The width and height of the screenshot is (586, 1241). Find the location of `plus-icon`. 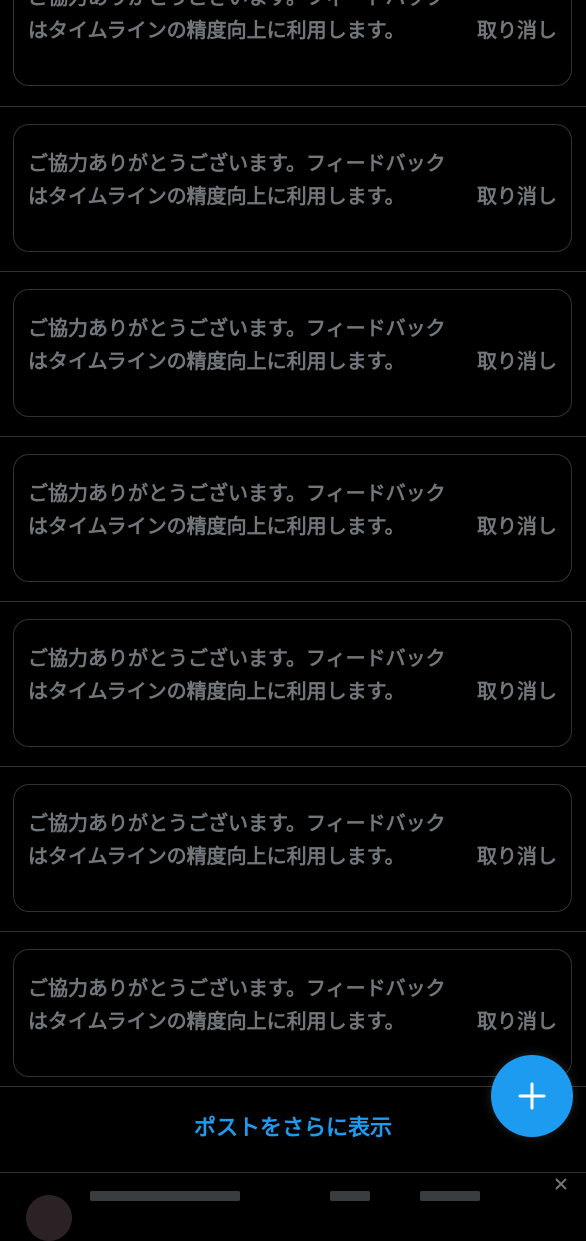

plus-icon is located at coordinates (532, 1096).